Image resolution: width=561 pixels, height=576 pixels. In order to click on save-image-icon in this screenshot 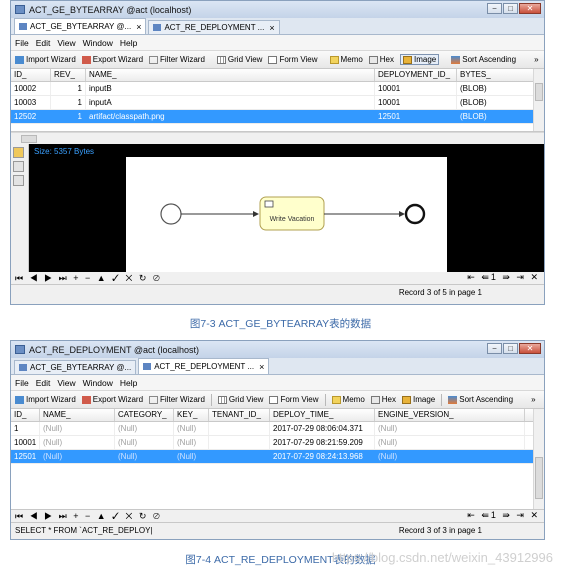, I will do `click(18, 166)`.